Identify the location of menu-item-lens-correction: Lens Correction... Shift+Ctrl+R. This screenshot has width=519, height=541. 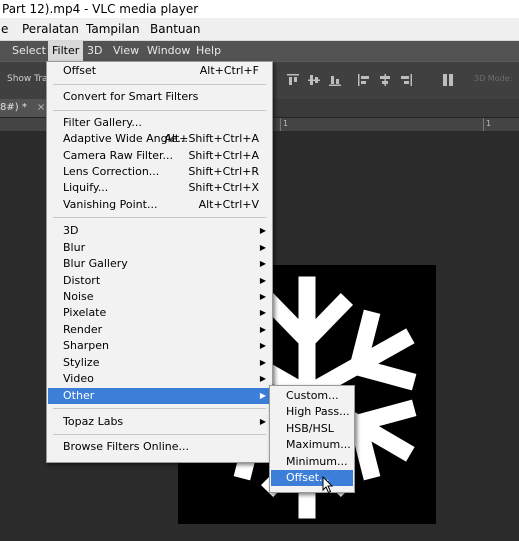
(159, 172).